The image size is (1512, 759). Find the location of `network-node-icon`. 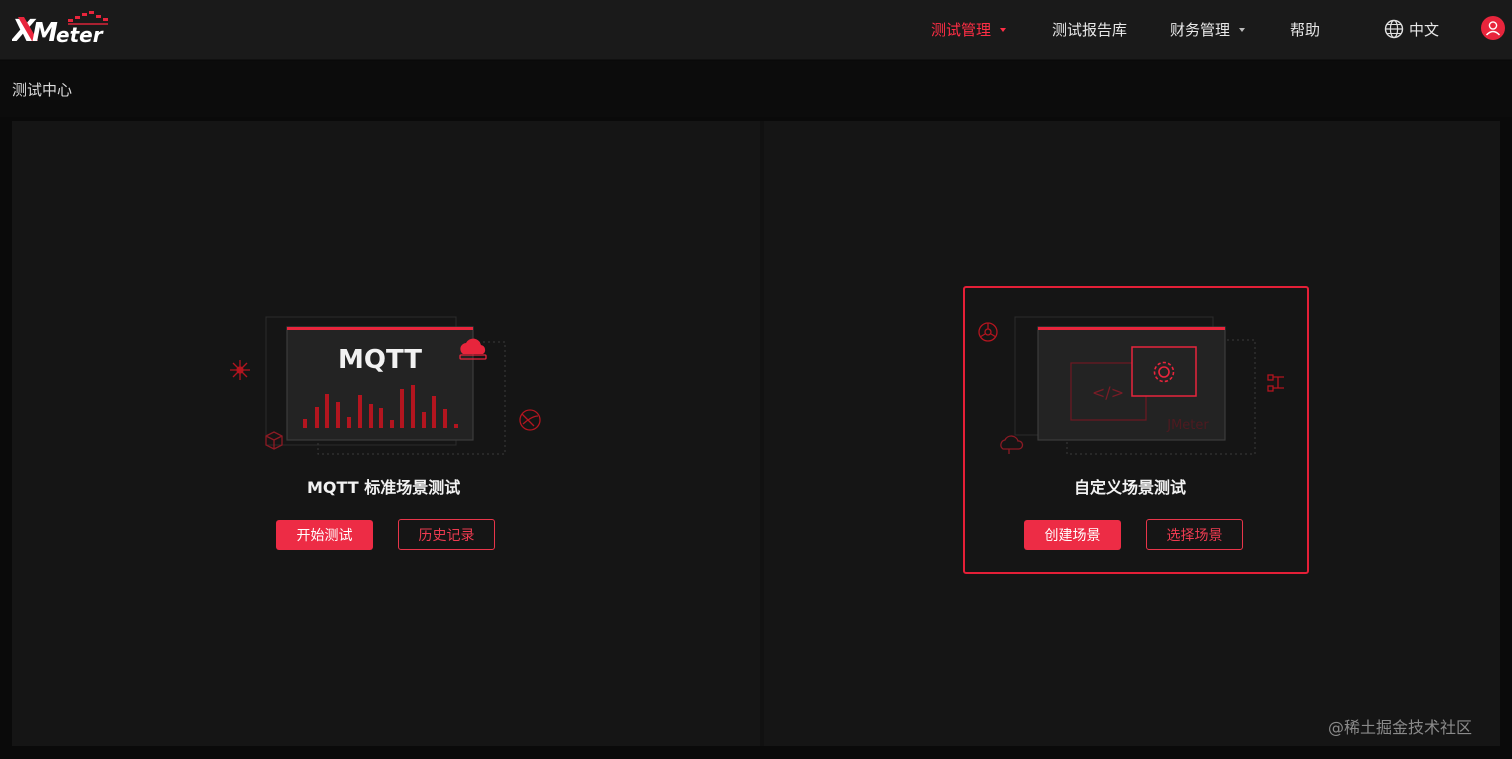

network-node-icon is located at coordinates (240, 370).